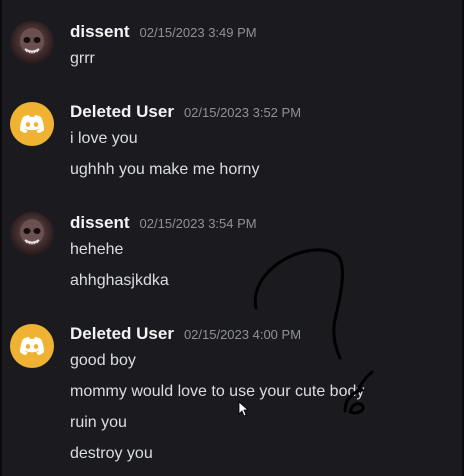  I want to click on timestamp: 02/15/2023 4:00 PM, so click(242, 334).